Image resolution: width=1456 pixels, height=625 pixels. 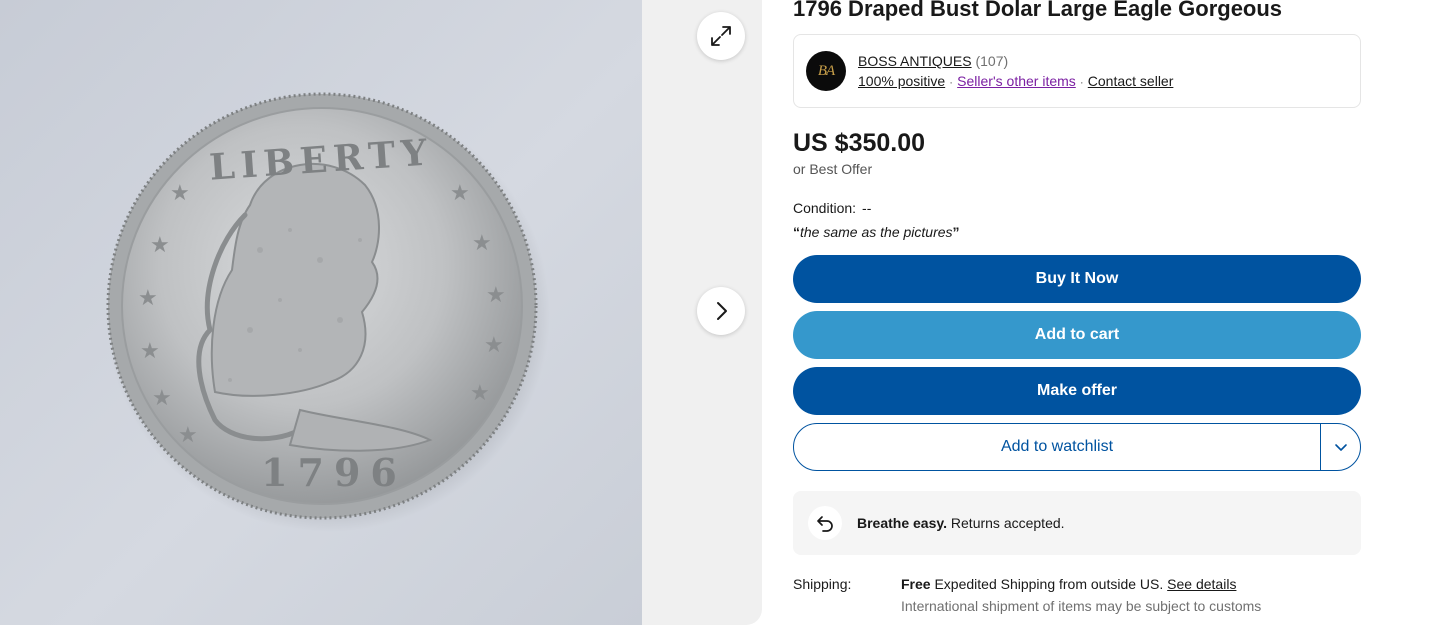 What do you see at coordinates (796, 232) in the screenshot?
I see `quote-open: “` at bounding box center [796, 232].